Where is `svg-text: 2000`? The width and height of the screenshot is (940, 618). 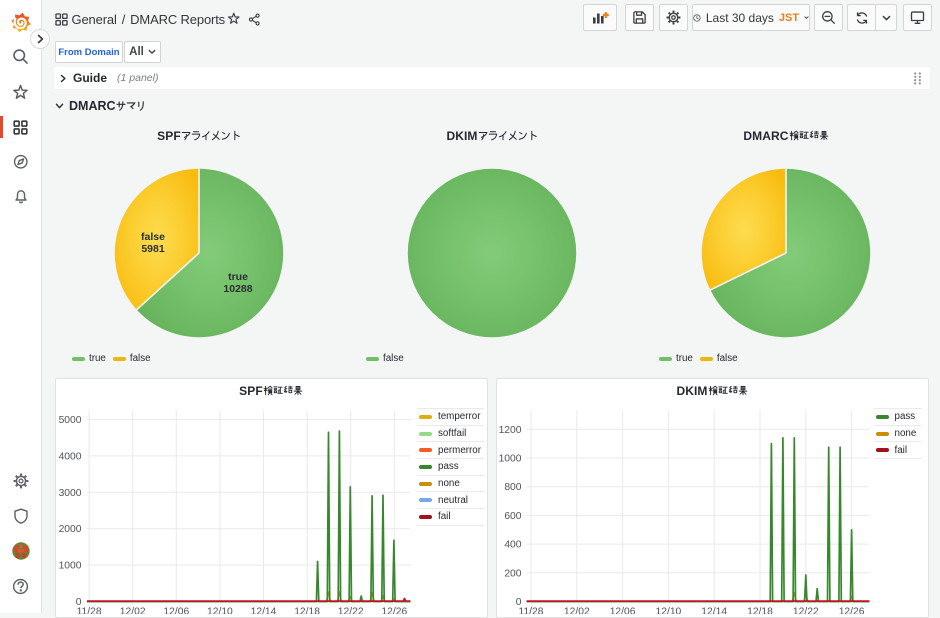 svg-text: 2000 is located at coordinates (69, 529).